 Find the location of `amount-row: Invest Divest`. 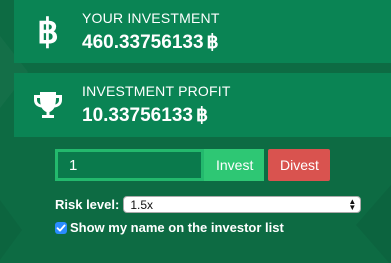

amount-row: Invest Divest is located at coordinates (192, 165).